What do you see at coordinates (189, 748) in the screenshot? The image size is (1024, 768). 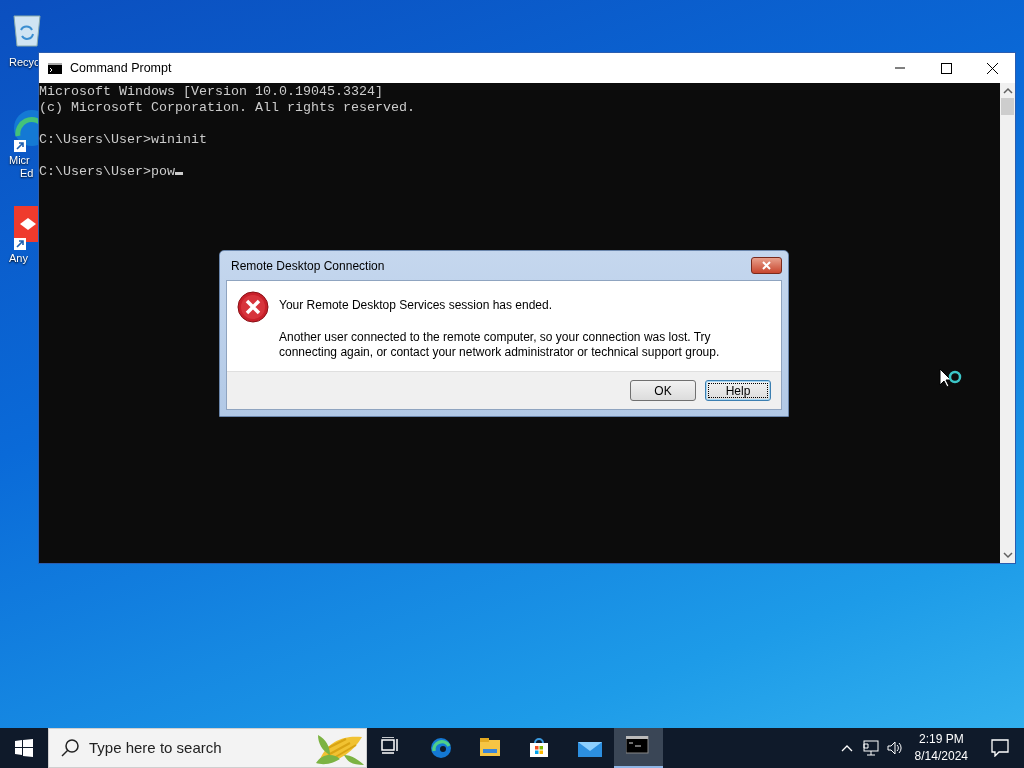 I see `search-field: Type here to search` at bounding box center [189, 748].